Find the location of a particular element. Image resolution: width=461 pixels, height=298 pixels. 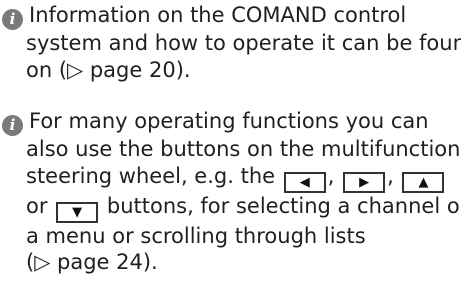

left-arrow-button-icon: ◀ is located at coordinates (304, 182).